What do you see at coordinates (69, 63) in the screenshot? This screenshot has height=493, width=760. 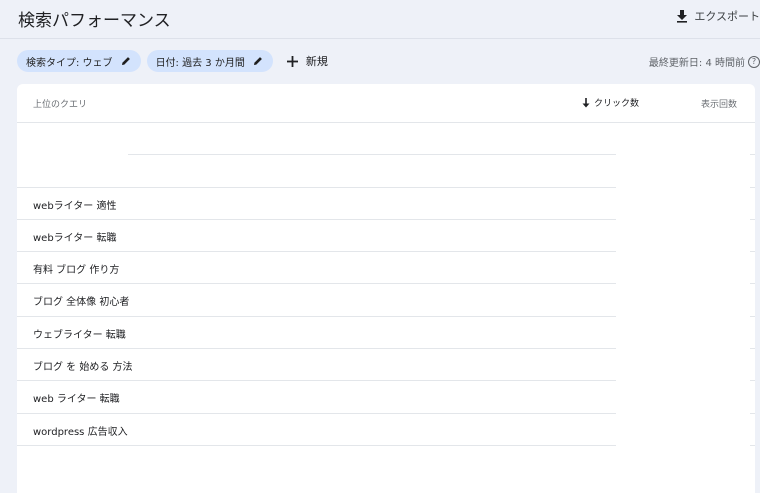 I see `filter-chip-label: 検索タイプ: ウェブ` at bounding box center [69, 63].